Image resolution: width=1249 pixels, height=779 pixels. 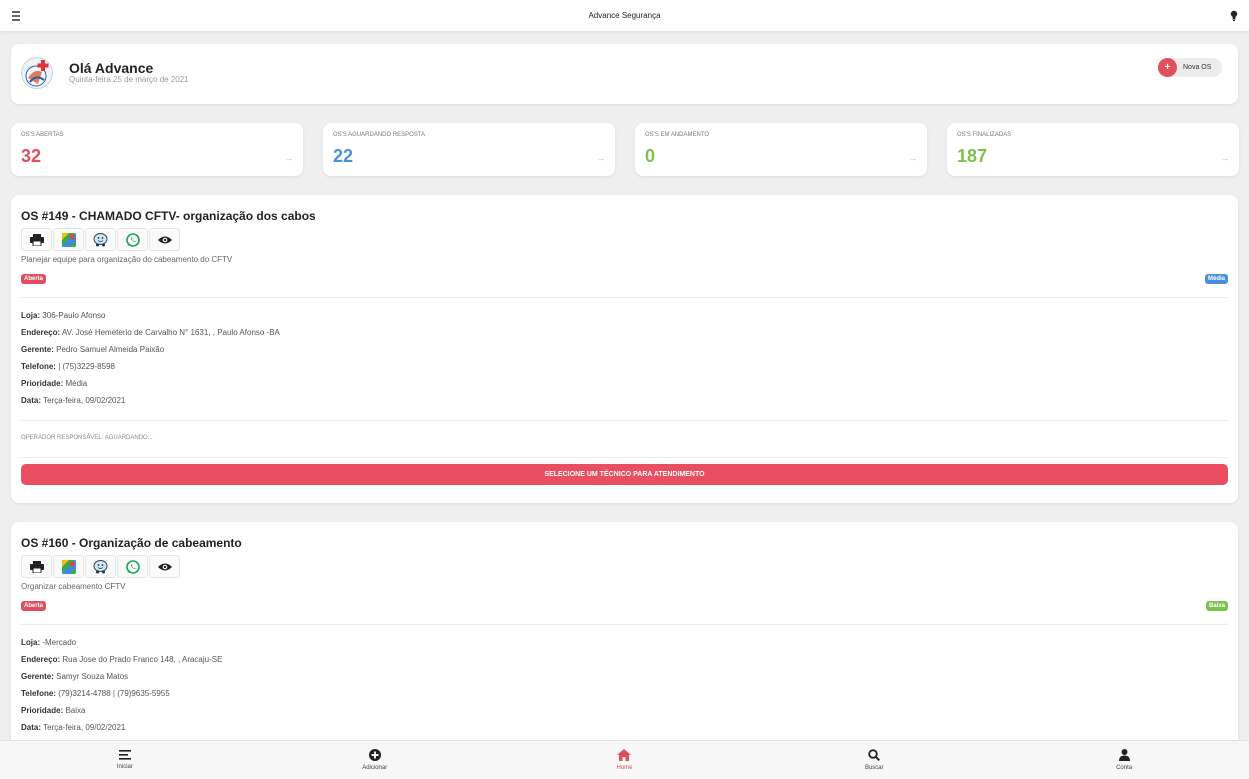 I want to click on info-phone: Telefone: | (75)3229-8598, so click(x=68, y=366).